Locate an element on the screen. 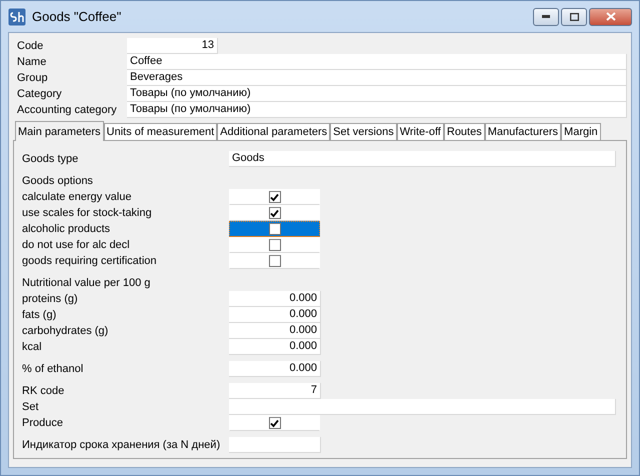 The image size is (640, 476). field-label: % of ethanol is located at coordinates (53, 369).